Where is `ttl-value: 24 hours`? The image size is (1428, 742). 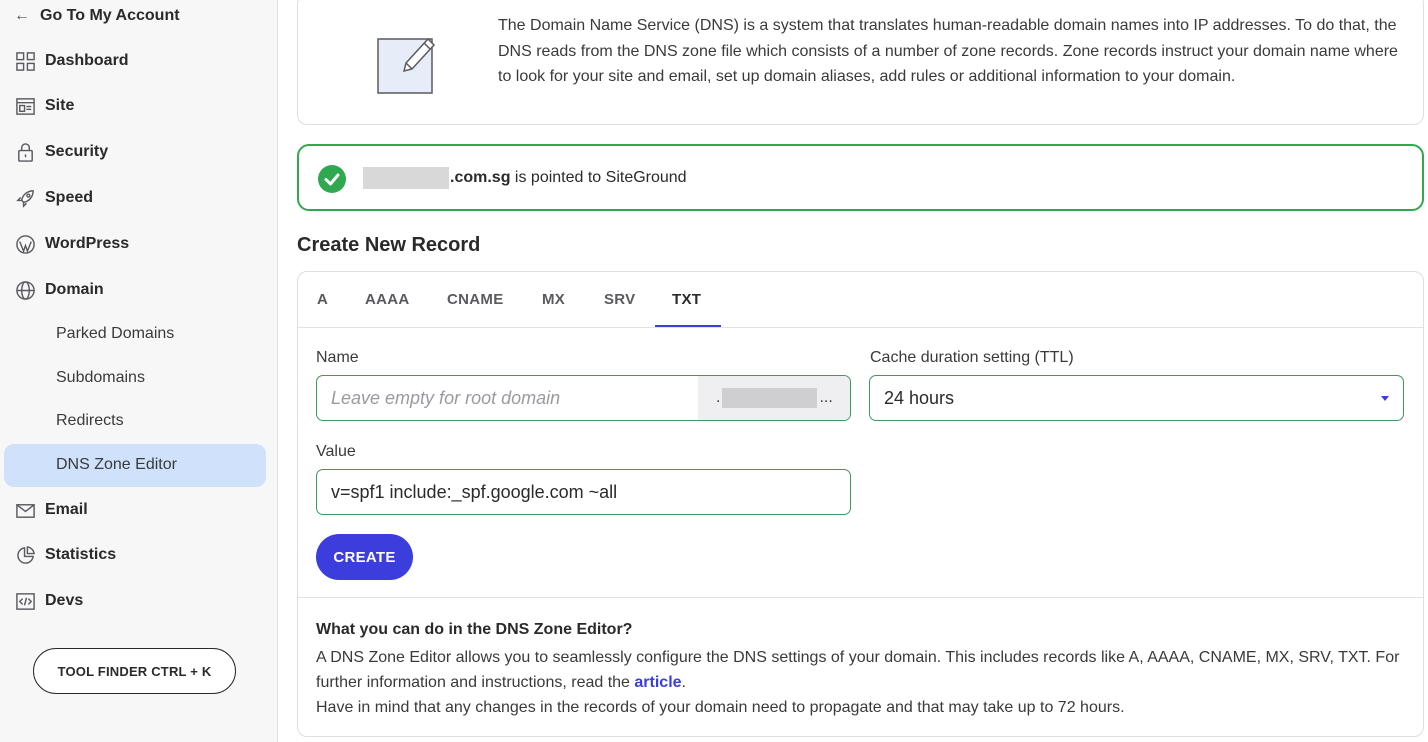 ttl-value: 24 hours is located at coordinates (919, 397).